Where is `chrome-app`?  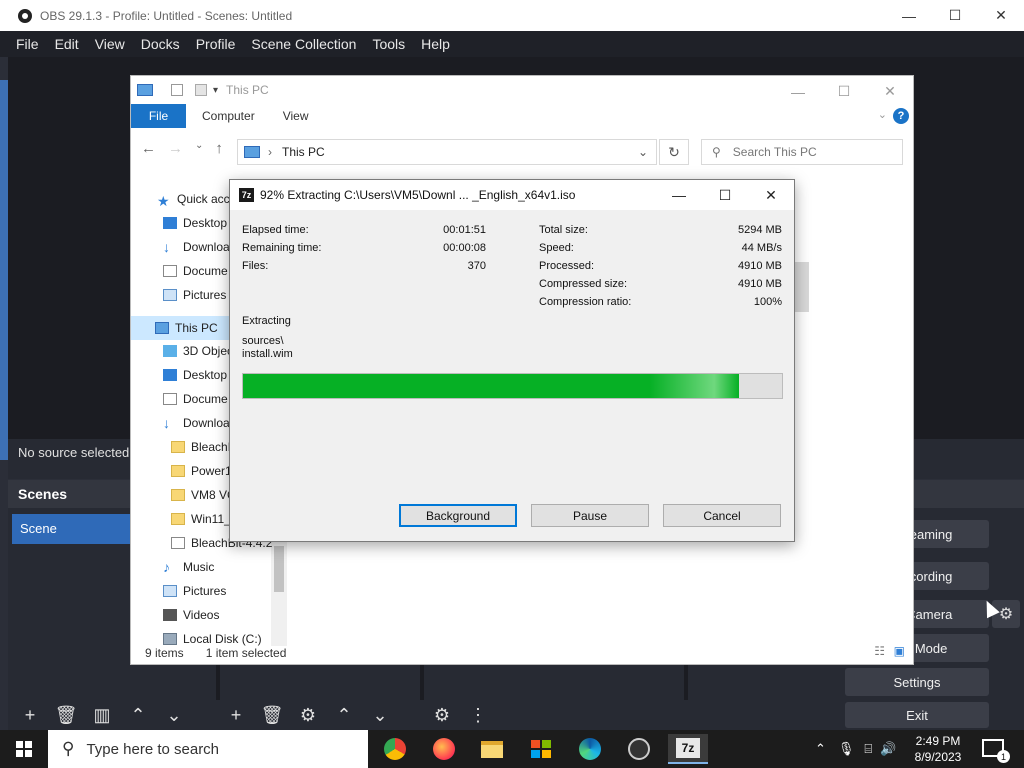
chrome-app is located at coordinates (395, 749).